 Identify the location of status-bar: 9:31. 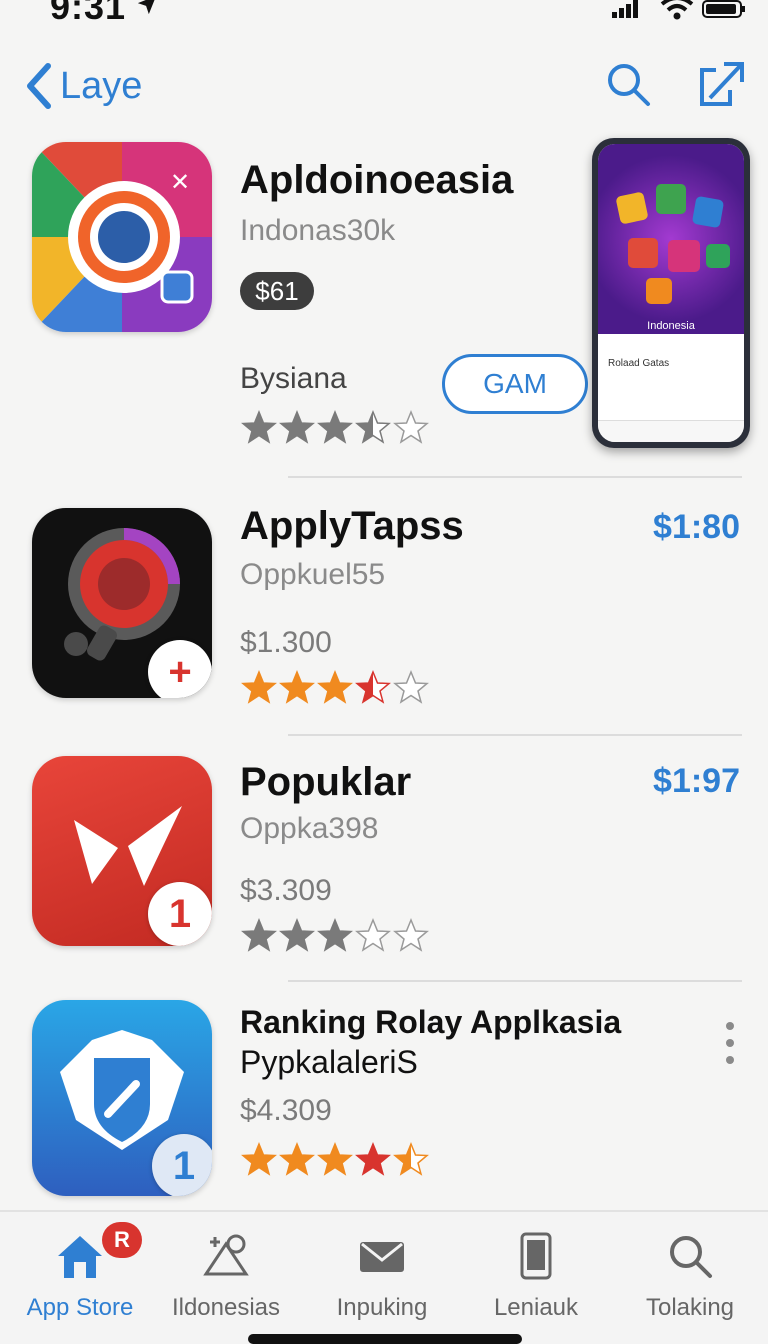
(384, 16).